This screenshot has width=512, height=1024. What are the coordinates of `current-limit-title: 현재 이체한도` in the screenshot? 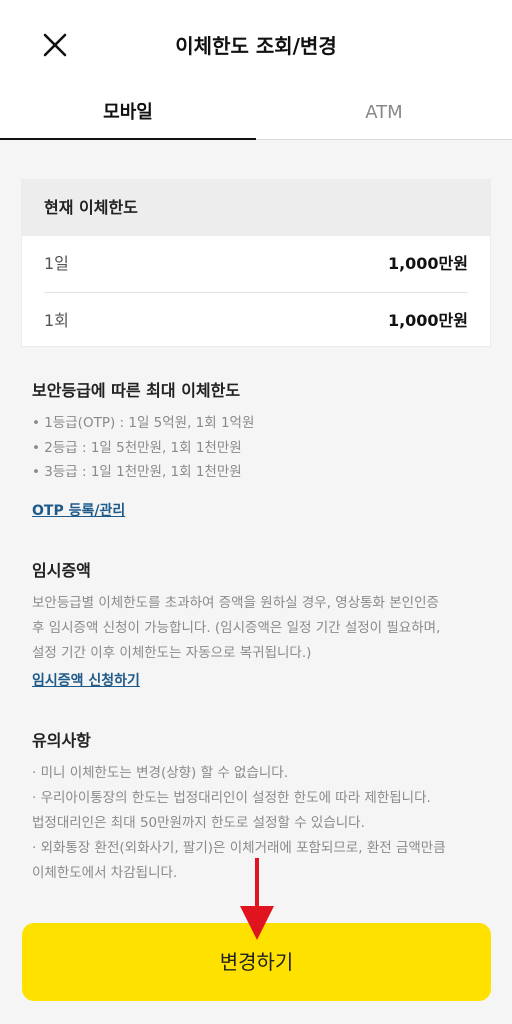 It's located at (256, 208).